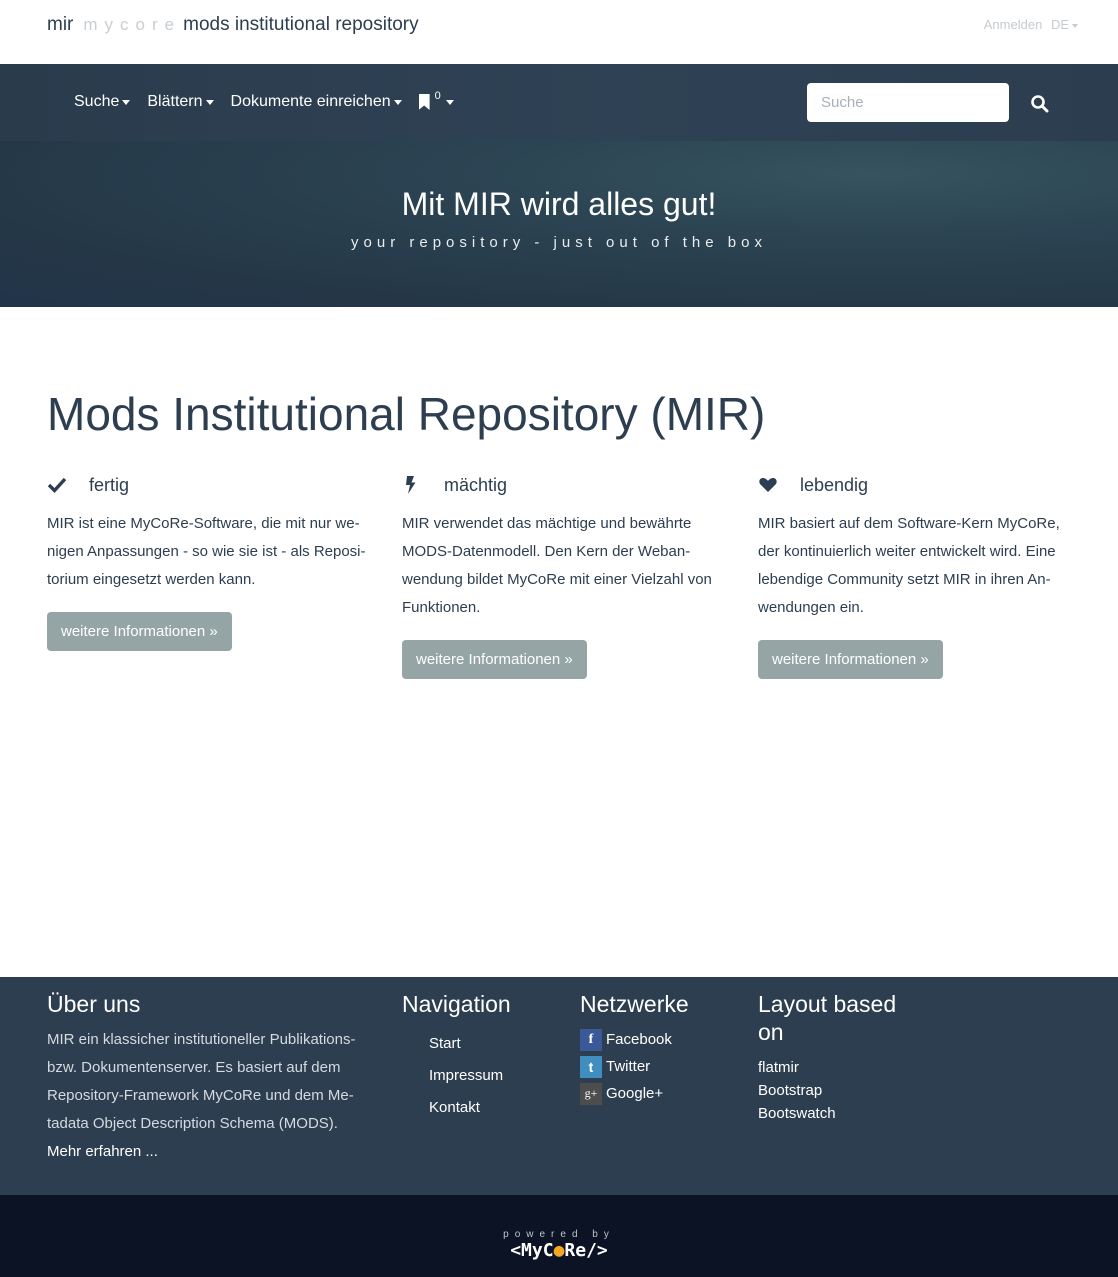  Describe the element at coordinates (97, 101) in the screenshot. I see `nav-item-label: Suche` at that location.